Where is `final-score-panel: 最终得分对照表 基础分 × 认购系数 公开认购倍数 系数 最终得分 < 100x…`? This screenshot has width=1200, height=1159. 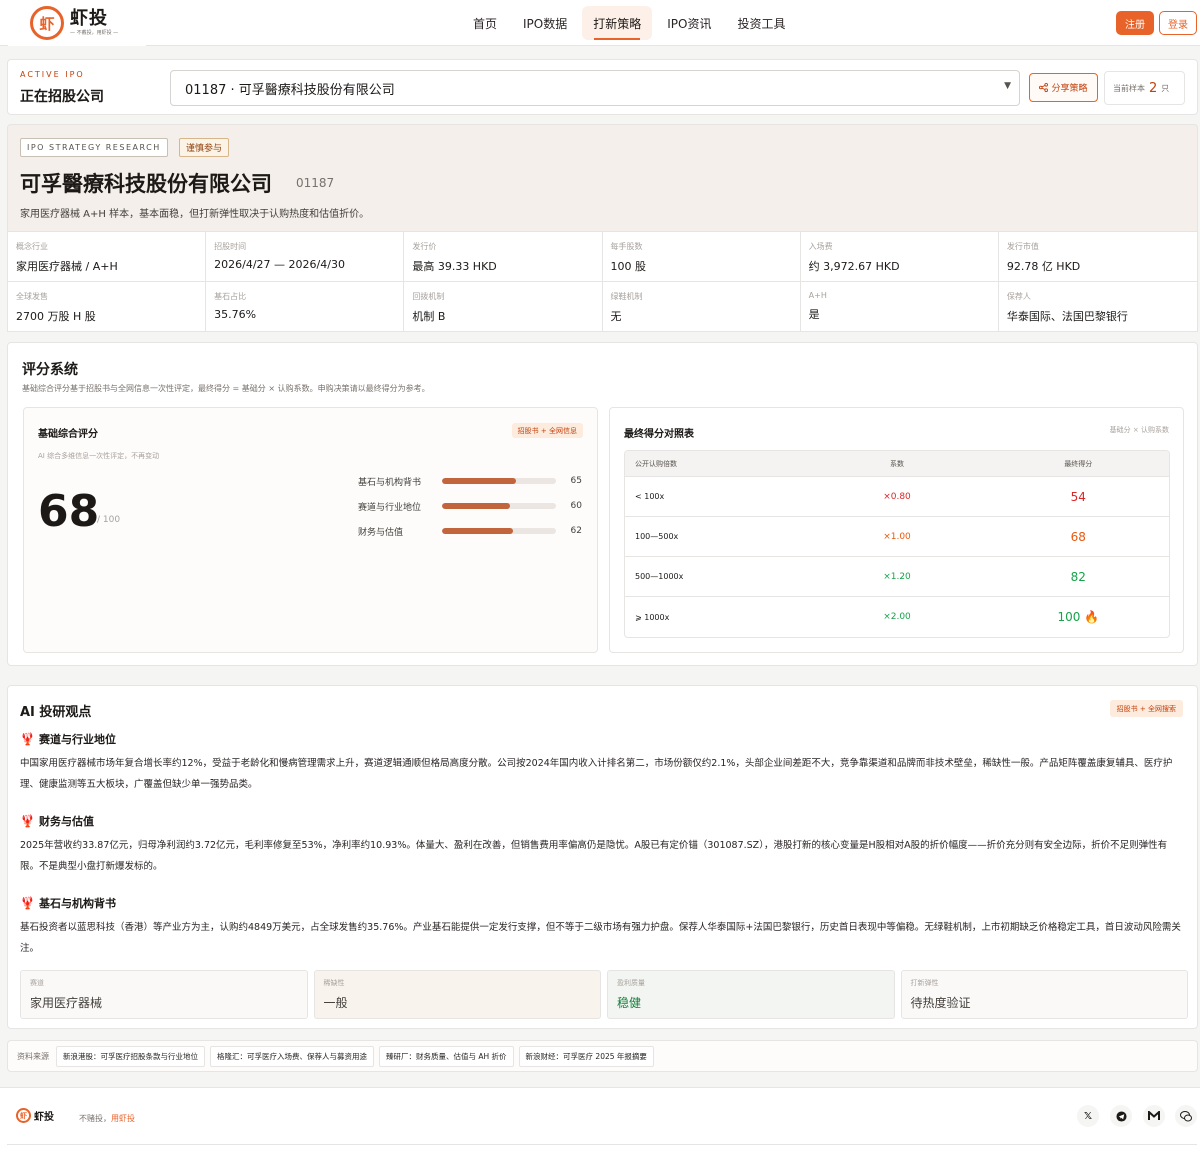 final-score-panel: 最终得分对照表 基础分 × 认购系数 公开认购倍数 系数 最终得分 < 100x… is located at coordinates (896, 530).